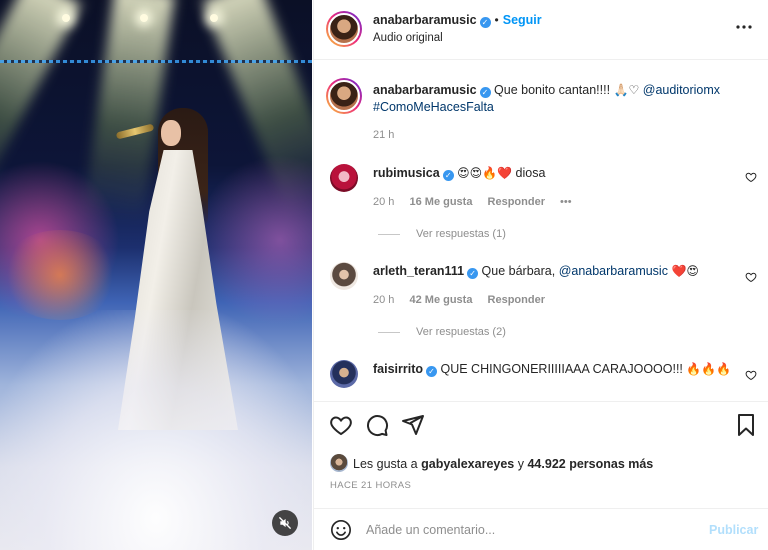  What do you see at coordinates (566, 202) in the screenshot?
I see `comment-more-button: •••` at bounding box center [566, 202].